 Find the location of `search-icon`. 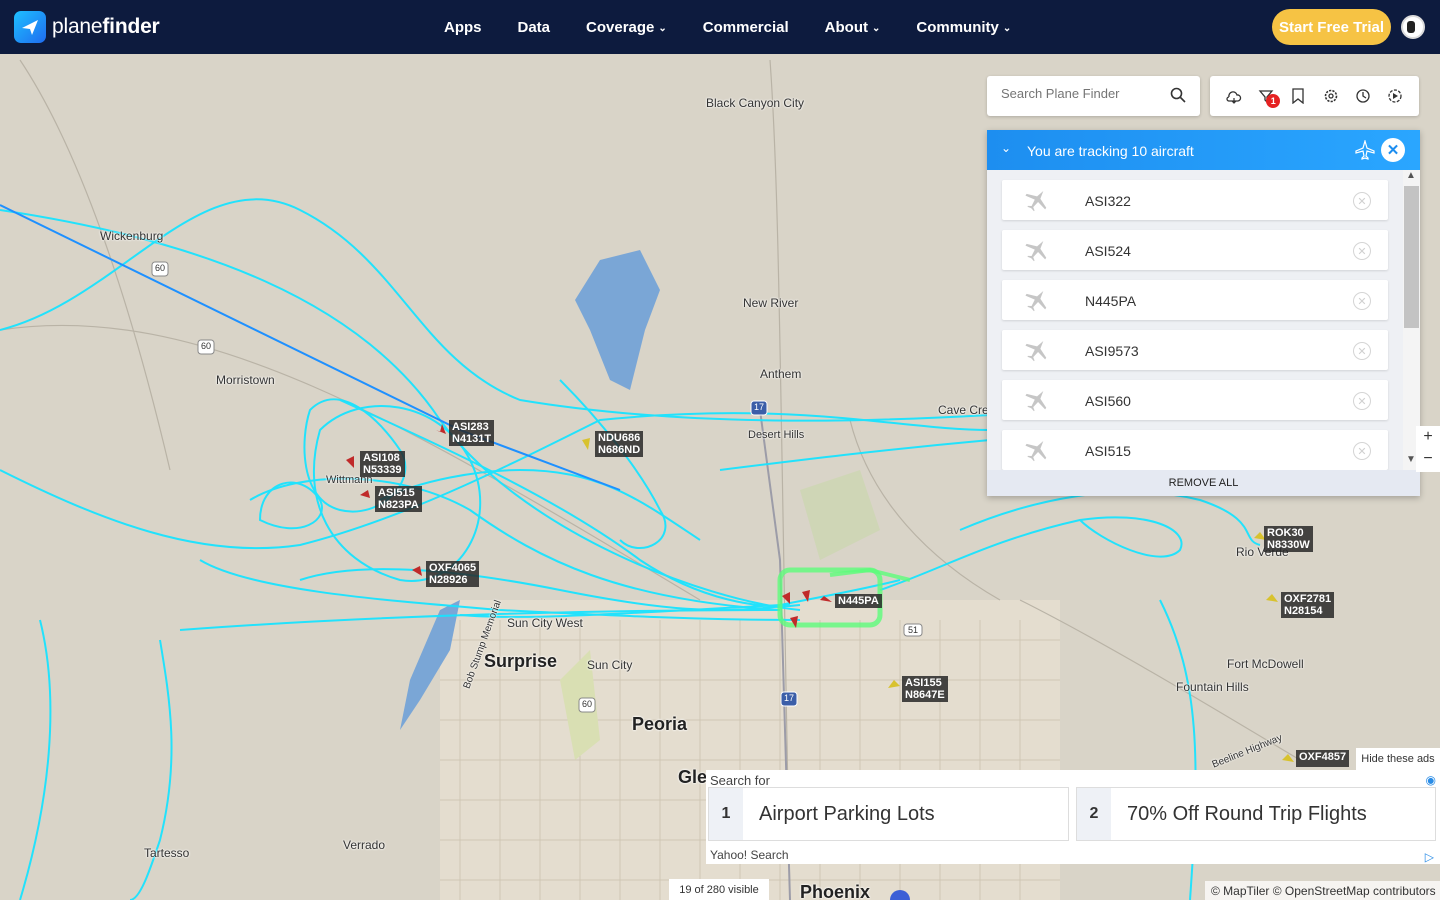

search-icon is located at coordinates (1178, 97).